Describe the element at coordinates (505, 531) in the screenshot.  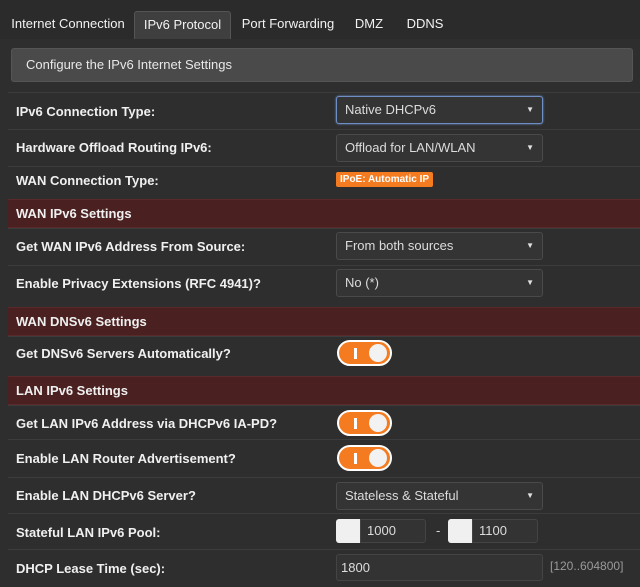
I see `pool-end-input: 1100` at that location.